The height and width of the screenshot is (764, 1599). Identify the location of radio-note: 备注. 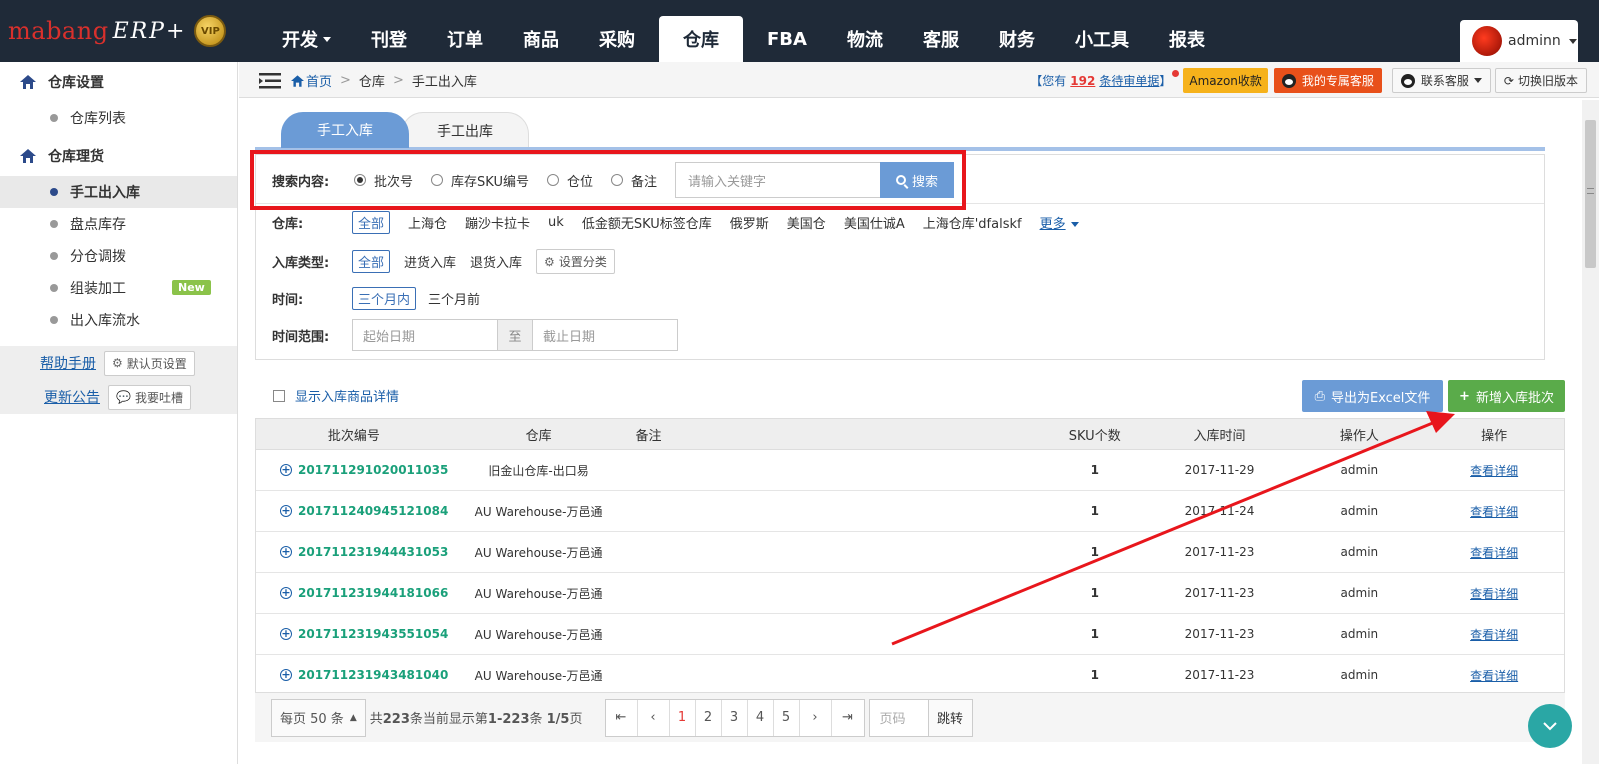
(633, 180).